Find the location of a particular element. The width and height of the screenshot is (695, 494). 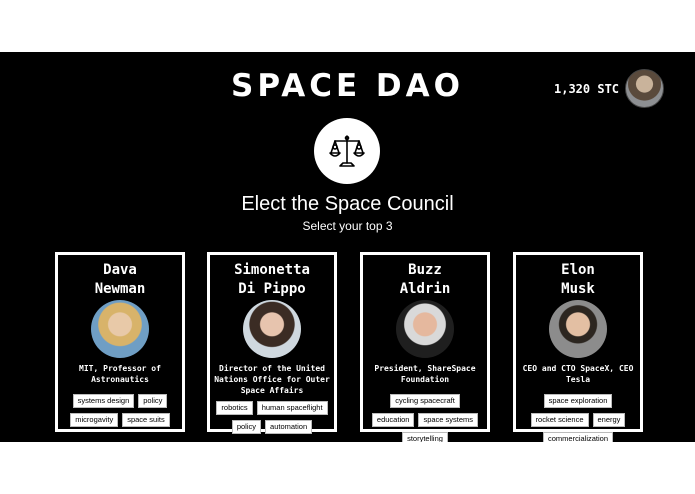

tag: commercialization is located at coordinates (578, 437).